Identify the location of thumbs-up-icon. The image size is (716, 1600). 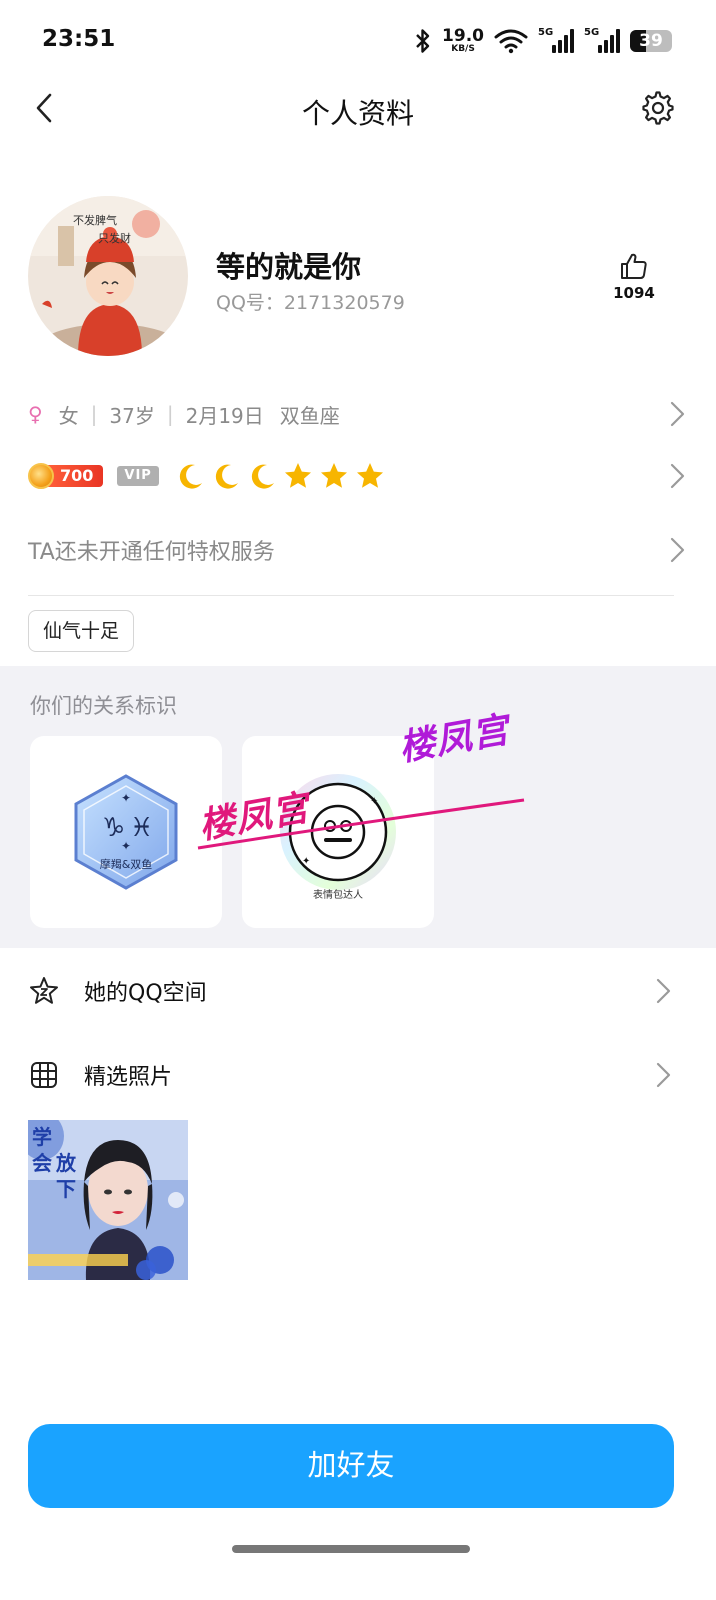
(634, 266).